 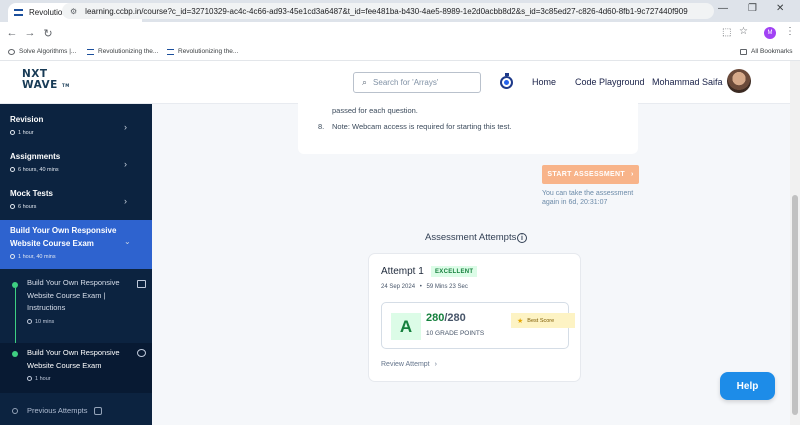 What do you see at coordinates (747, 386) in the screenshot?
I see `help-button: Help` at bounding box center [747, 386].